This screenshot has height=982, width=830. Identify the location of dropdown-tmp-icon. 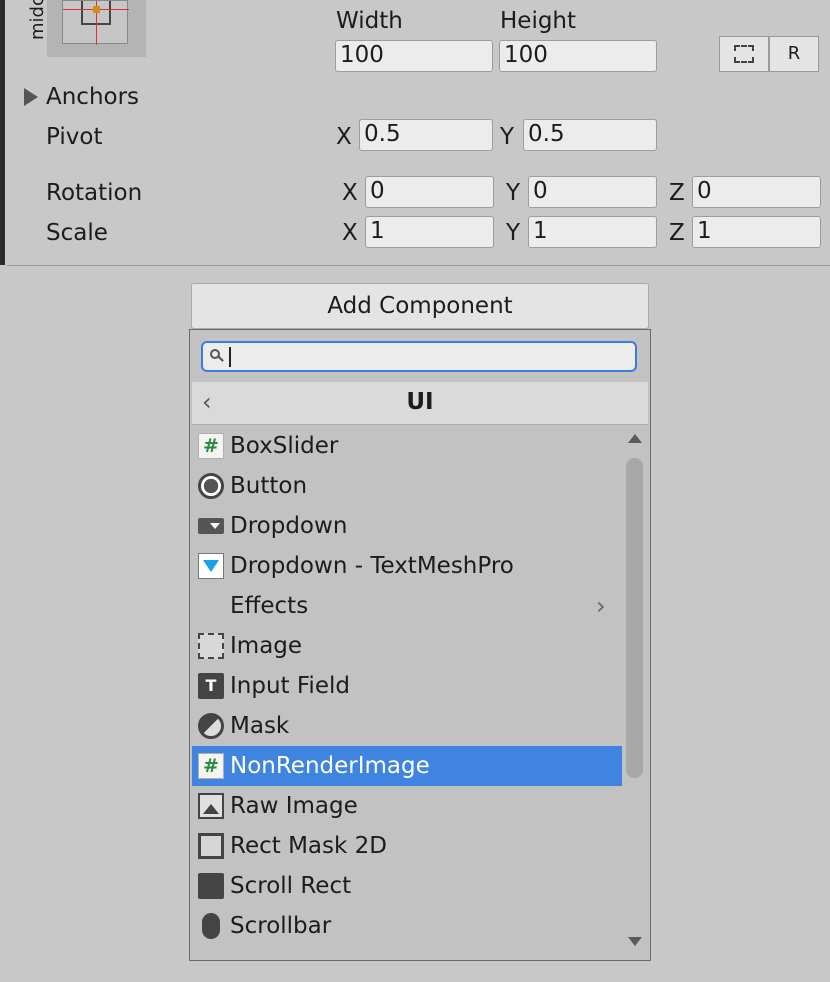
(211, 566).